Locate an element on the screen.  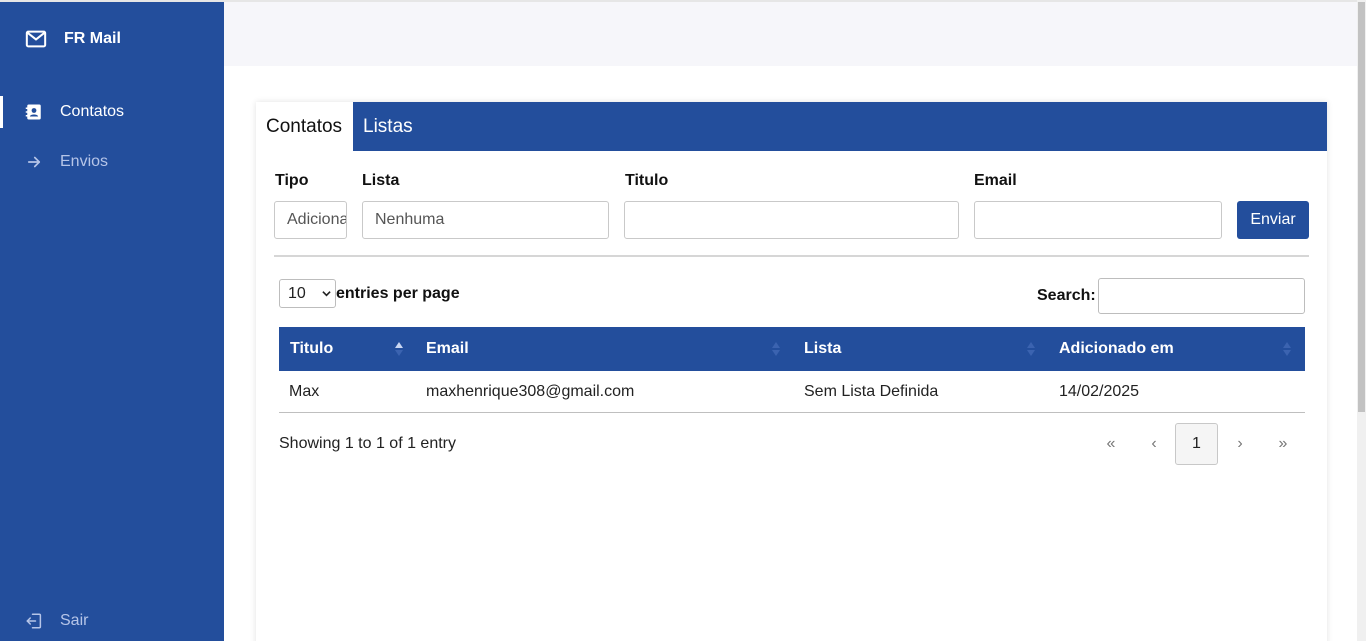
tab-contatos: Contatos is located at coordinates (304, 126).